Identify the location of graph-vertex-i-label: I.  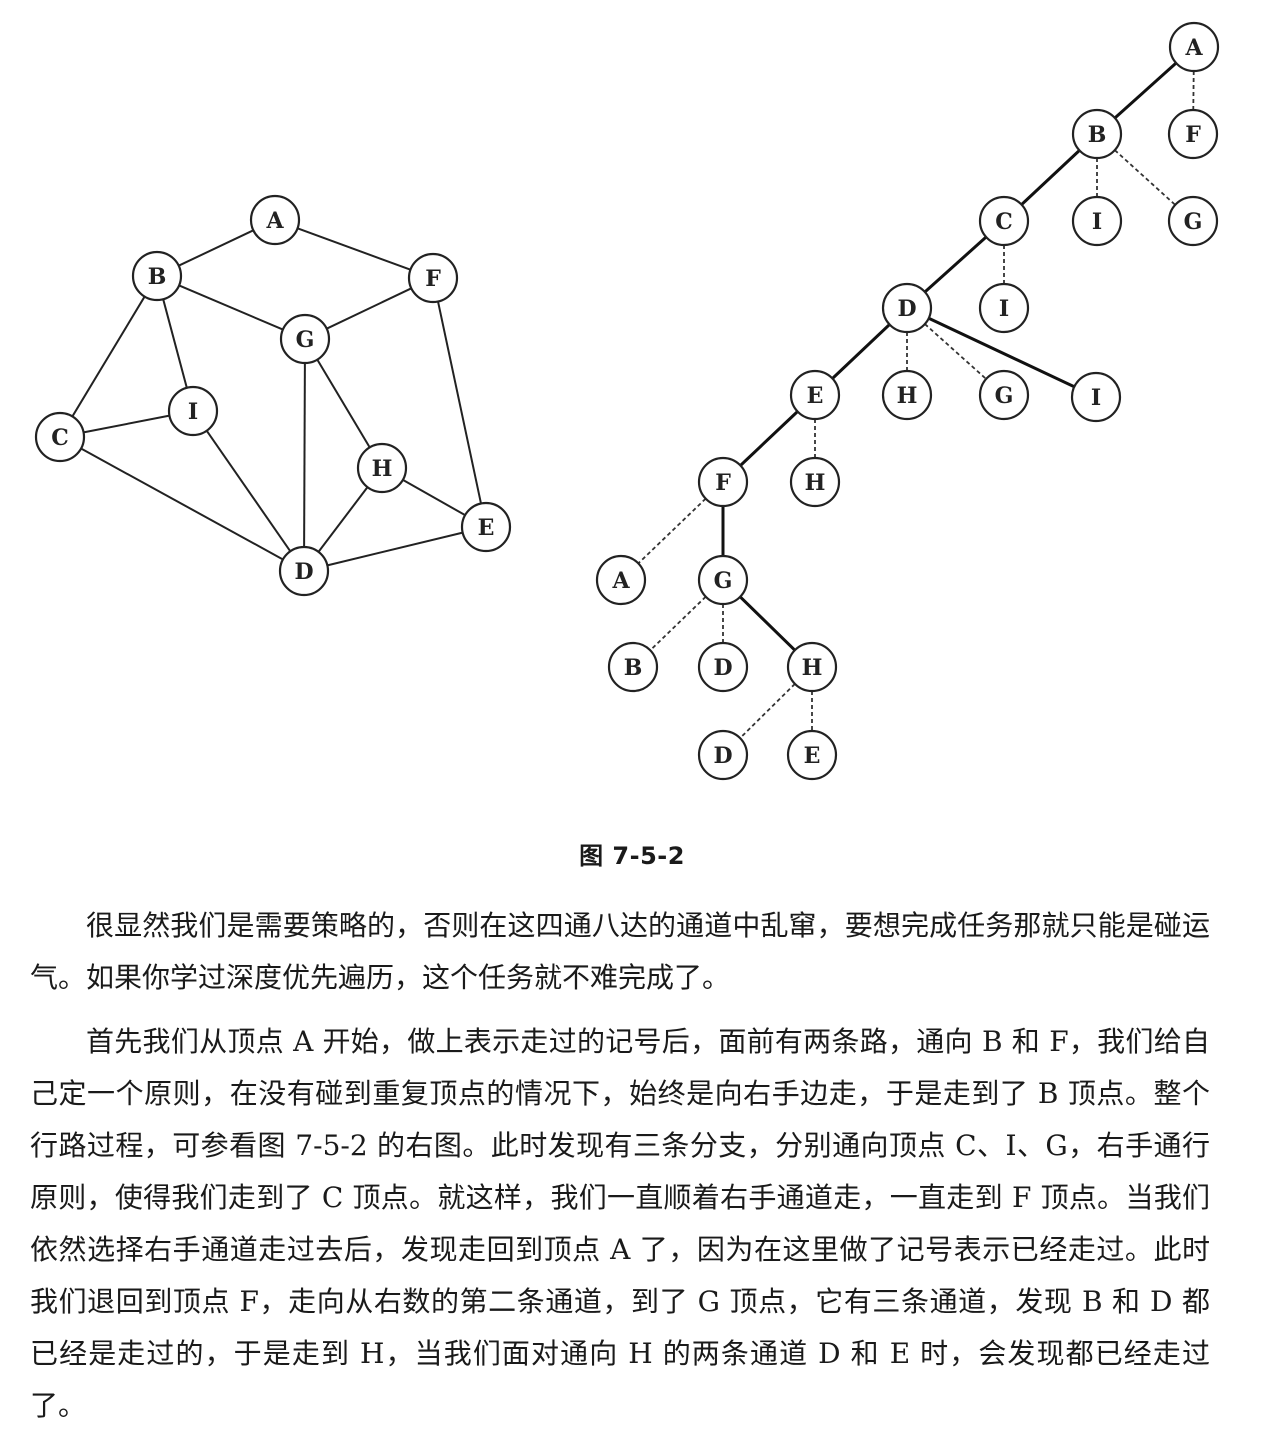
(193, 412).